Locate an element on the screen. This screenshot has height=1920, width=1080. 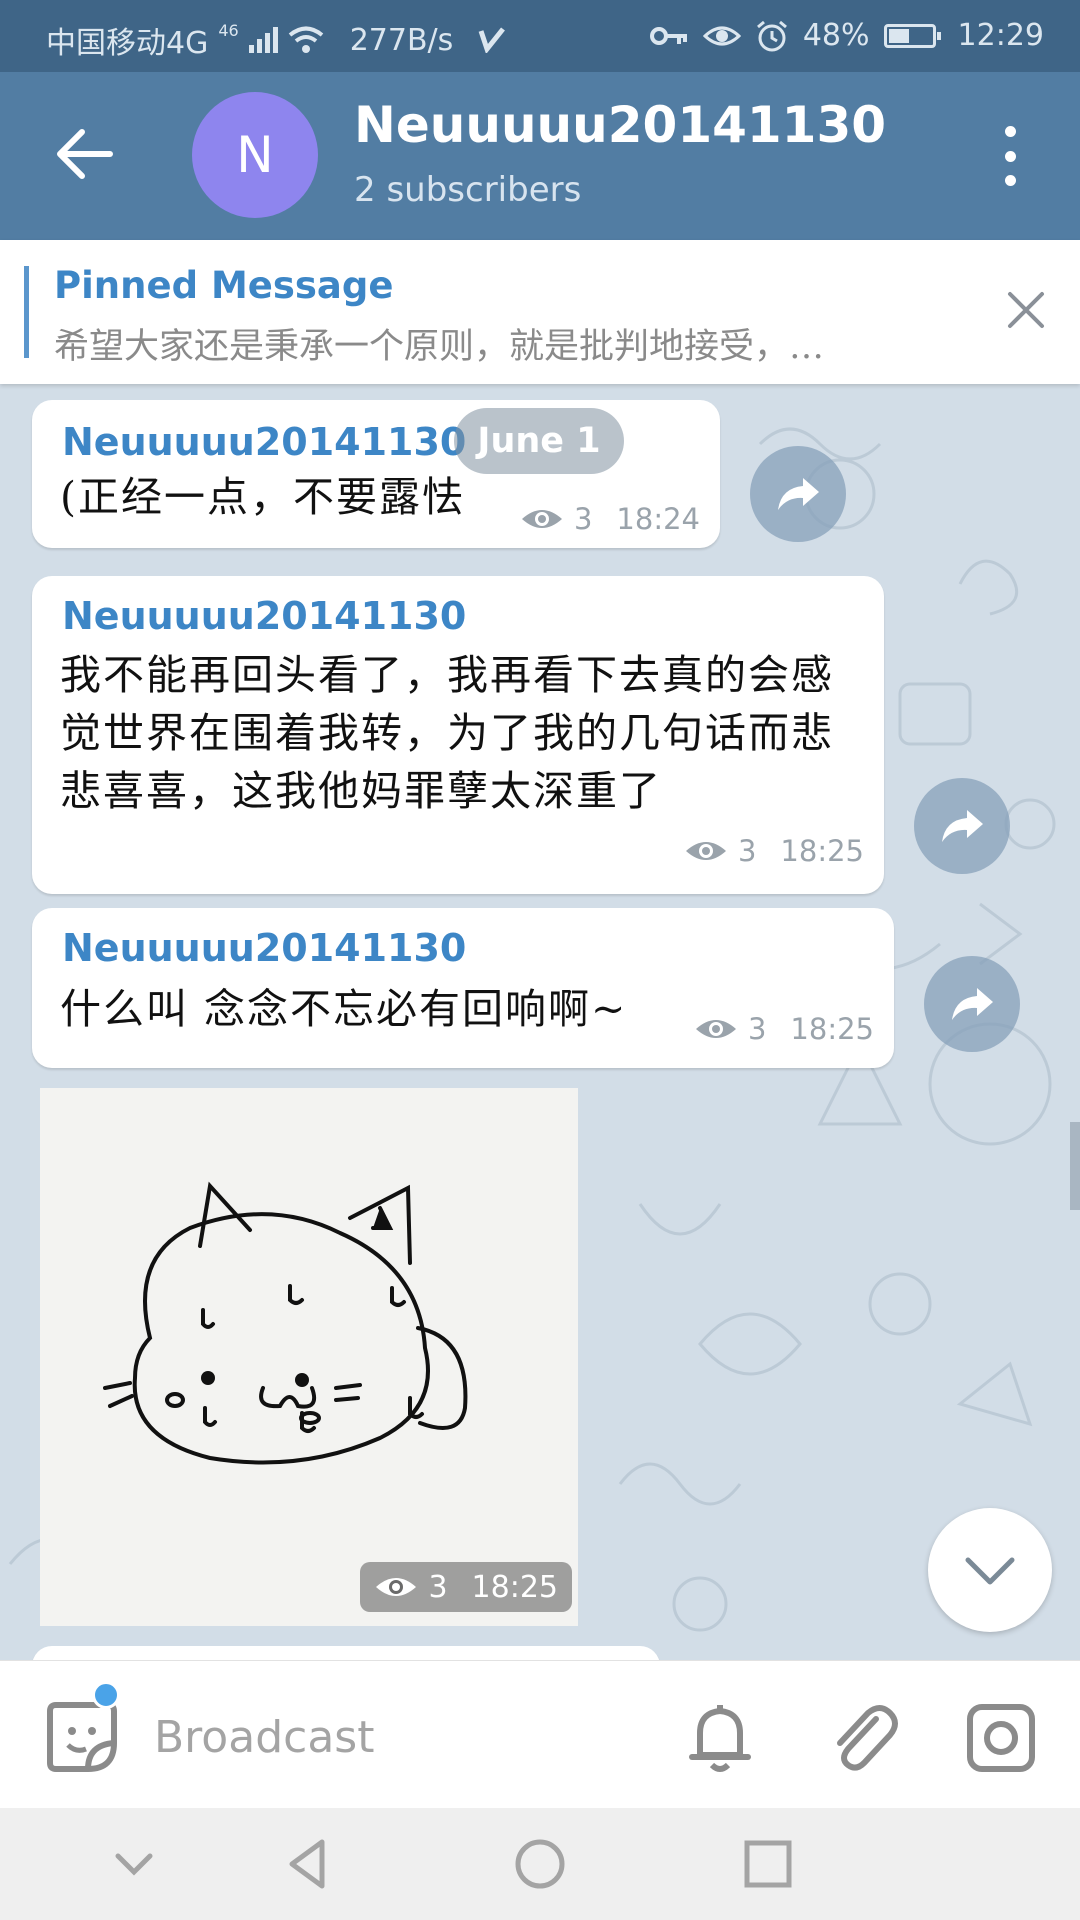
back-nav-icon is located at coordinates (310, 1864).